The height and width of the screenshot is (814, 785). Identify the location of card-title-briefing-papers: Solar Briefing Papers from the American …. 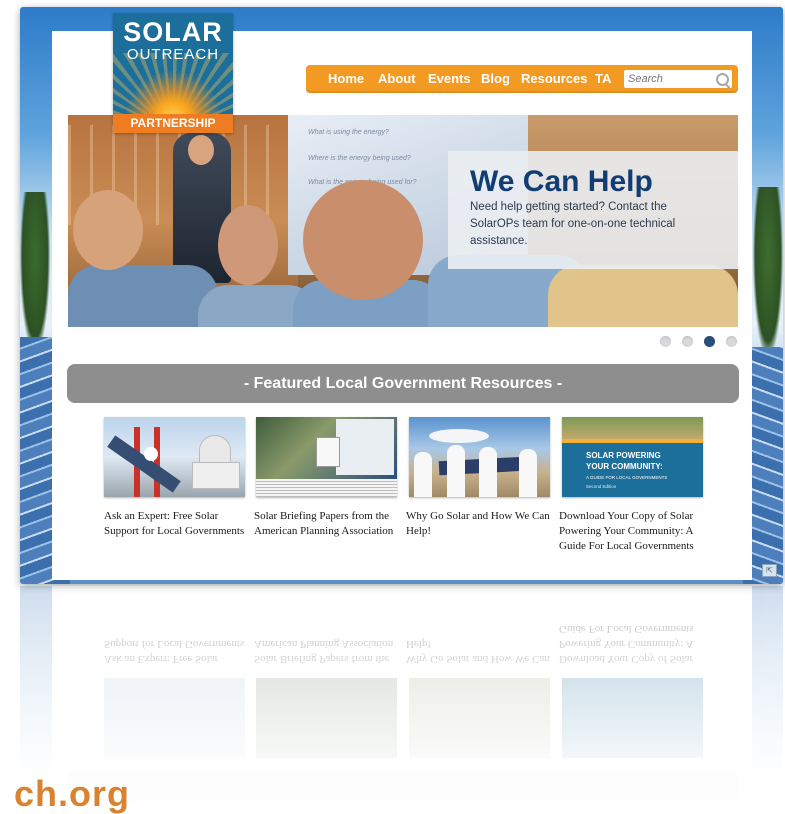
(329, 524).